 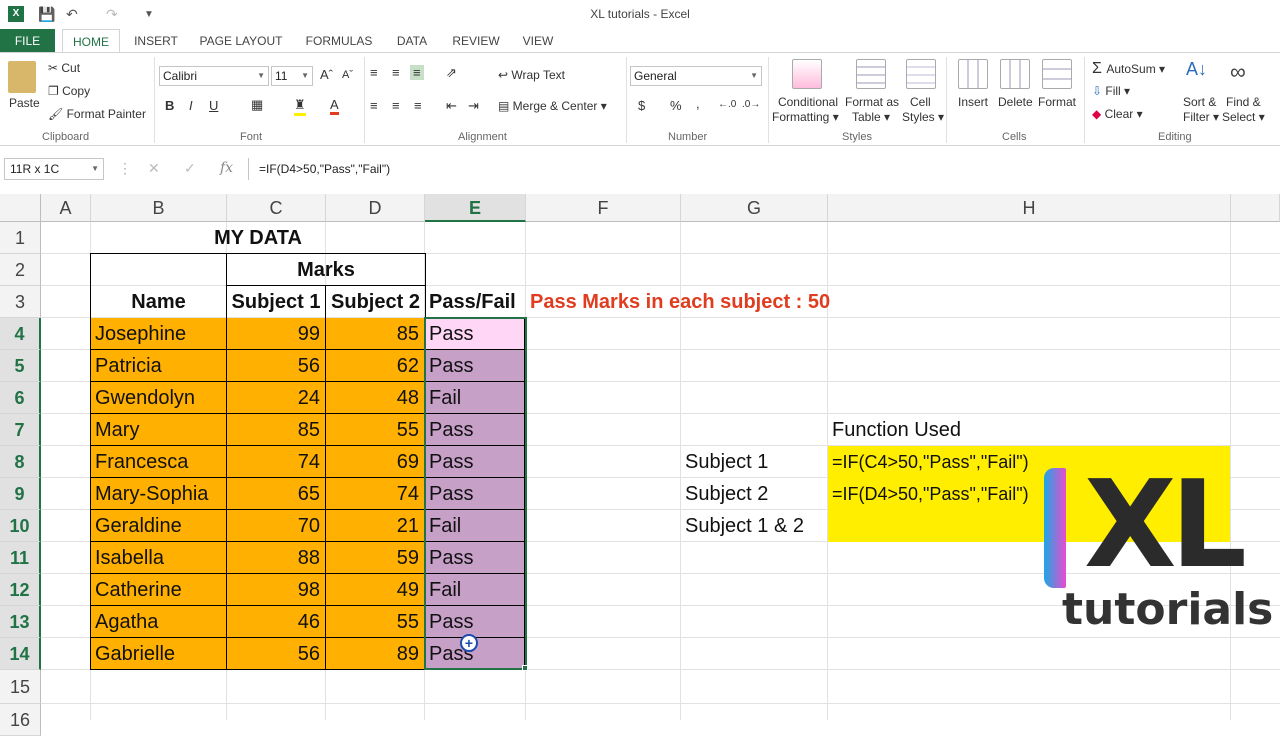 I want to click on name-cell: Agatha, so click(x=158, y=622).